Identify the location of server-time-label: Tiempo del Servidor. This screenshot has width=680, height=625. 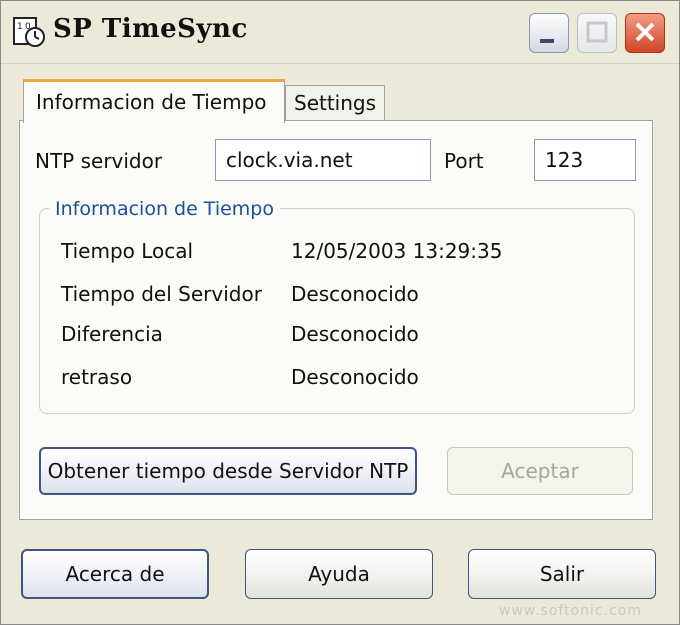
(161, 294).